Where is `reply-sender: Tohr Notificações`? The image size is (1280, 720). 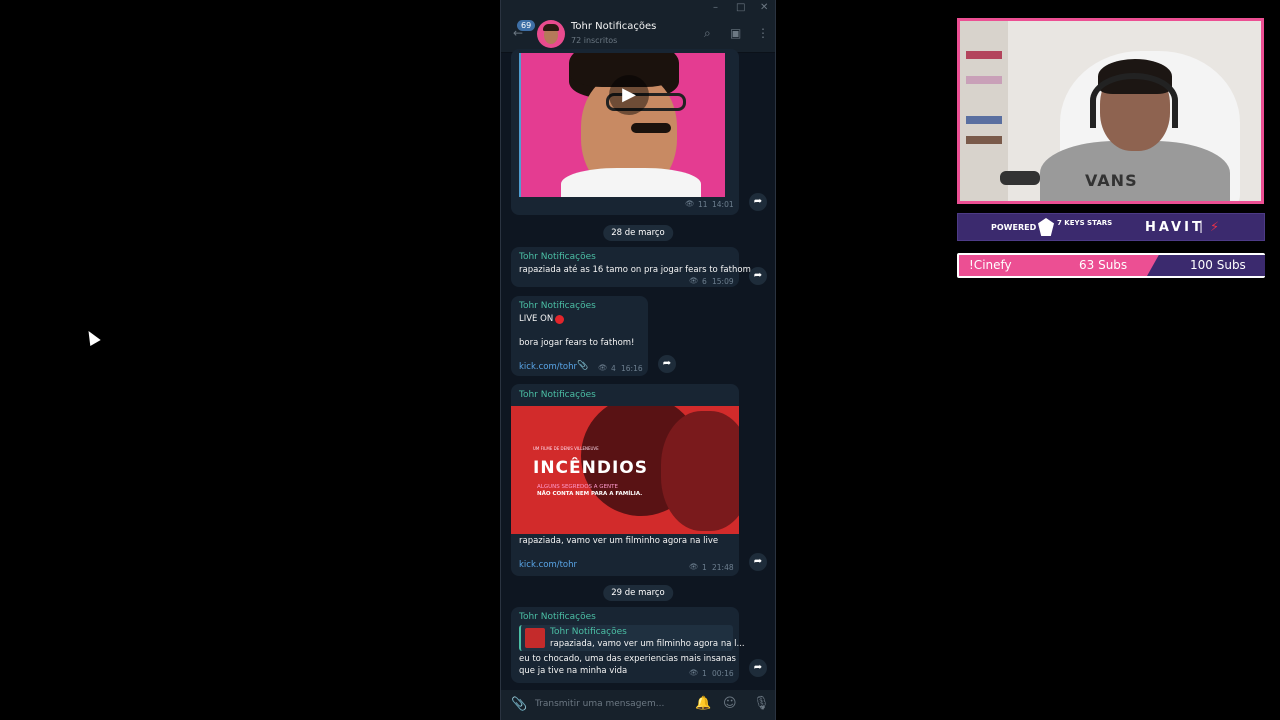
reply-sender: Tohr Notificações is located at coordinates (588, 632).